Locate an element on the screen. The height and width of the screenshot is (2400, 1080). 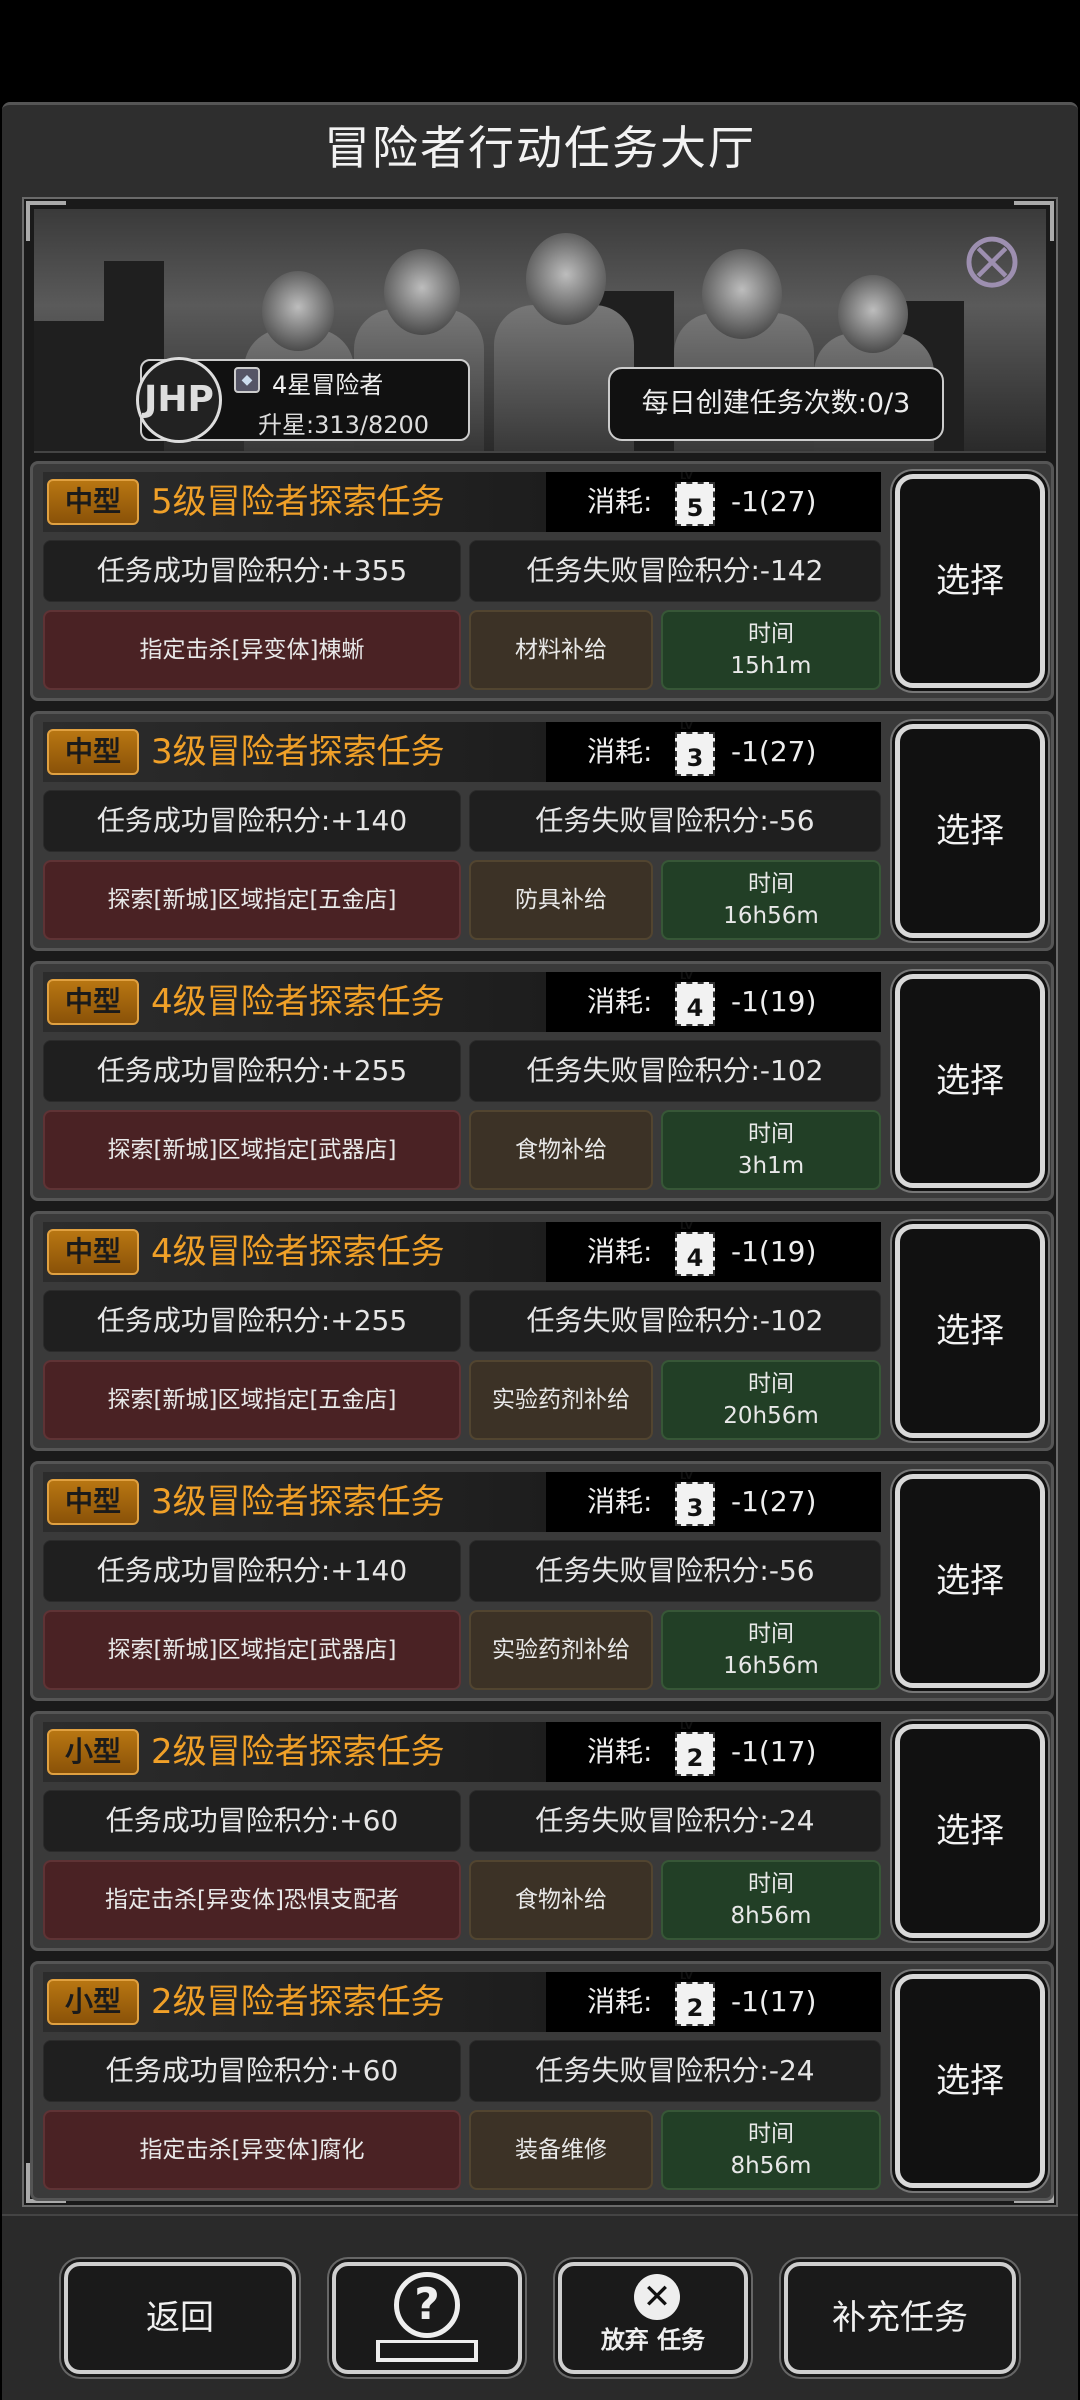
task-reward-supply: 装备维修 is located at coordinates (561, 2150).